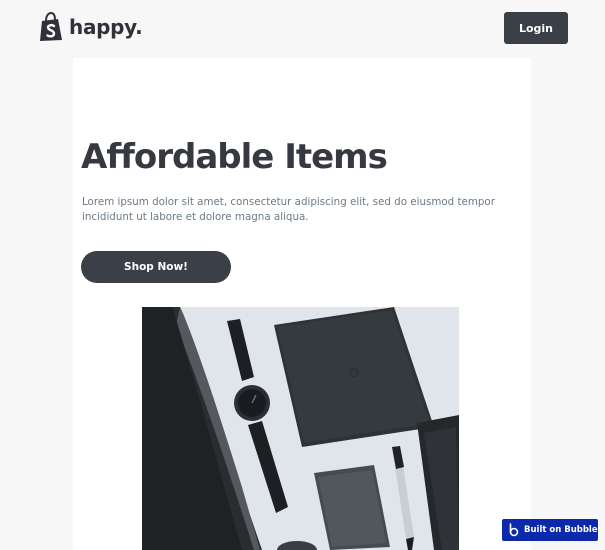  What do you see at coordinates (302, 29) in the screenshot?
I see `site-header: happy. Login` at bounding box center [302, 29].